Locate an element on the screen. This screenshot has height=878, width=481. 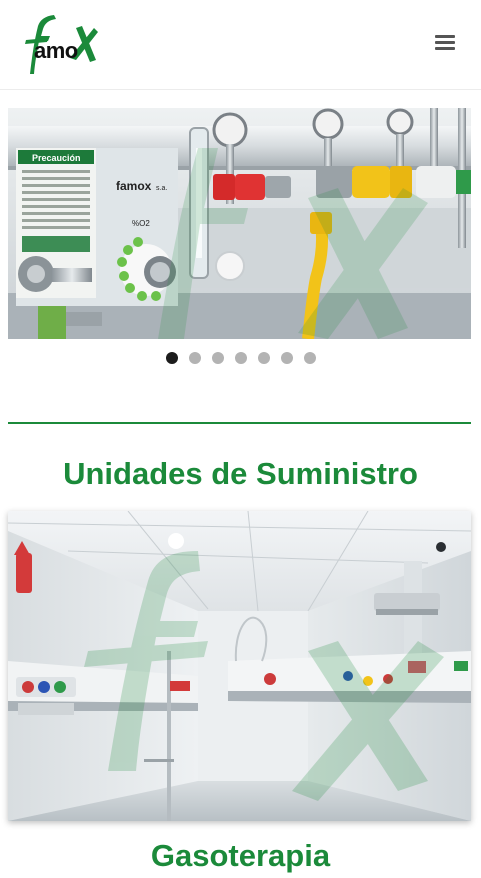
slider-pagination is located at coordinates (240, 360).